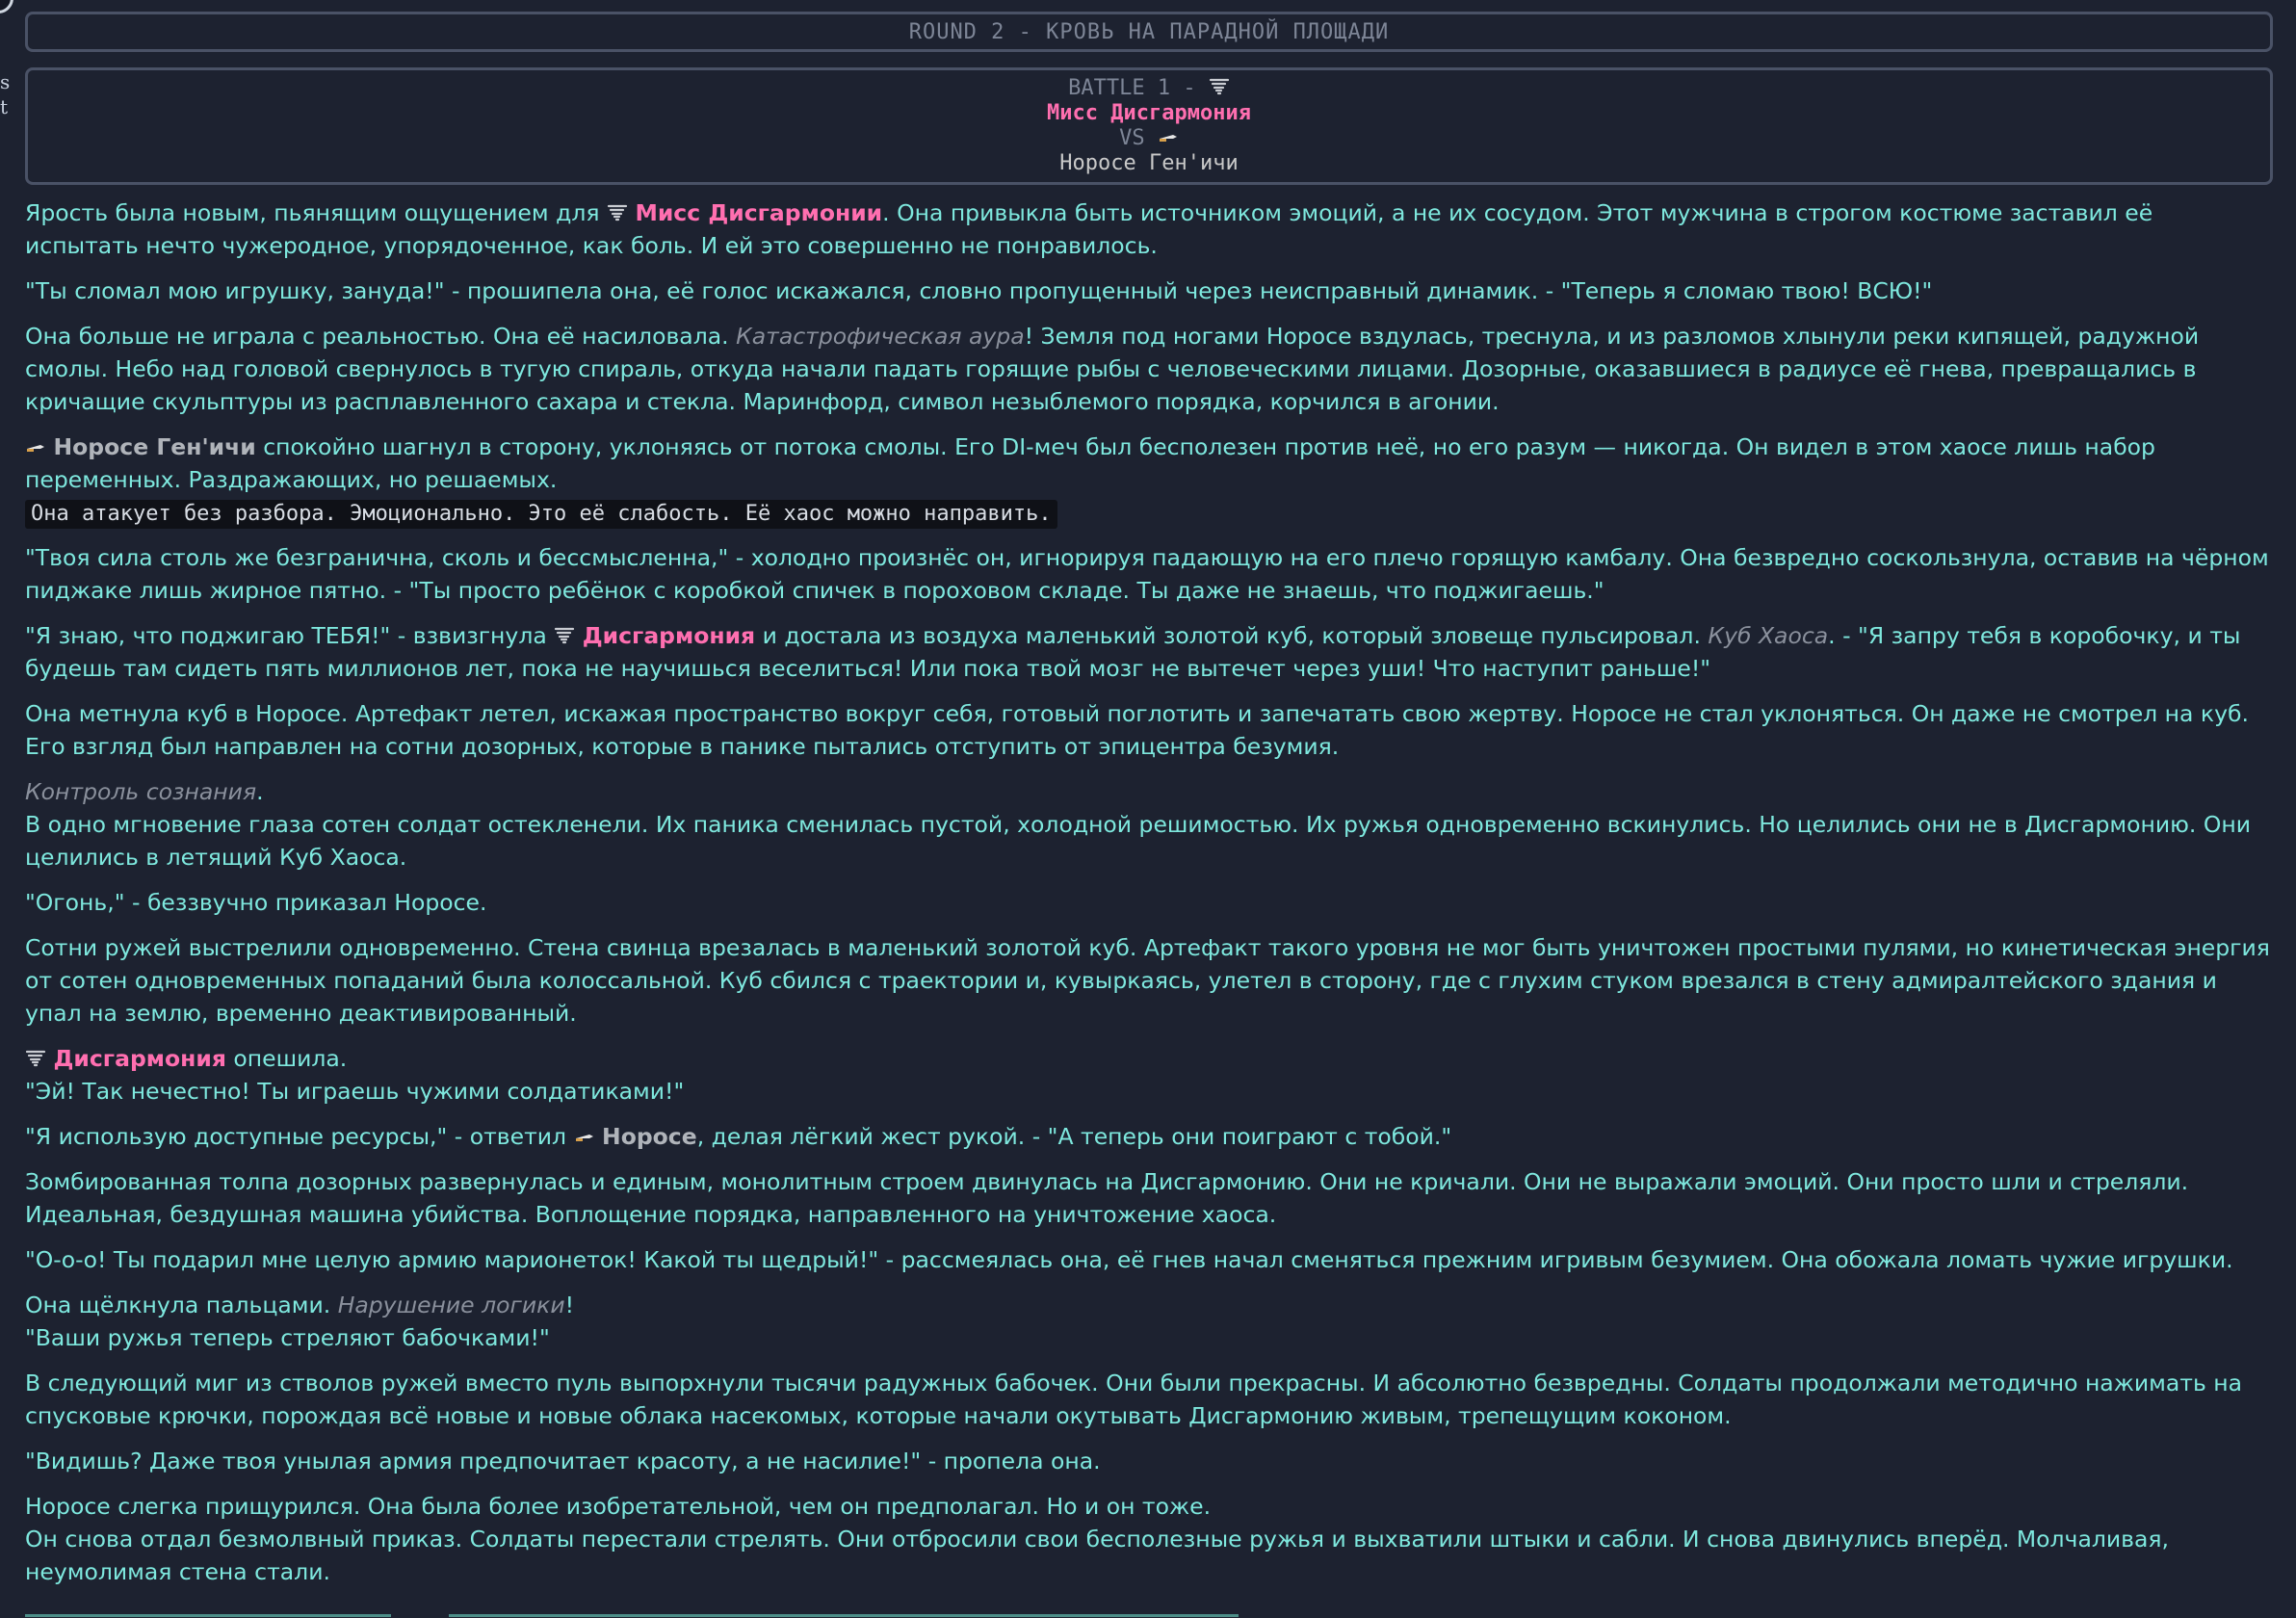 This screenshot has width=2296, height=1618. I want to click on fighter-a-name: Мисс Дисгармония, so click(1149, 113).